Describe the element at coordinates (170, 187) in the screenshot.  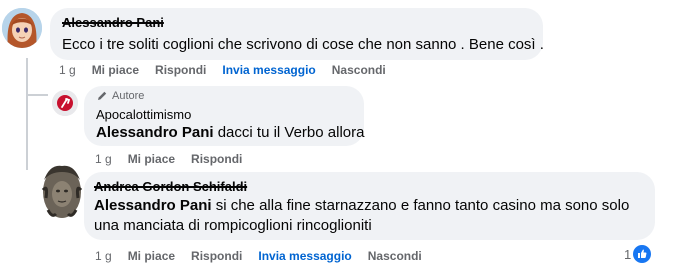
I see `comment-author: Andrea Gordon Schifaldi` at that location.